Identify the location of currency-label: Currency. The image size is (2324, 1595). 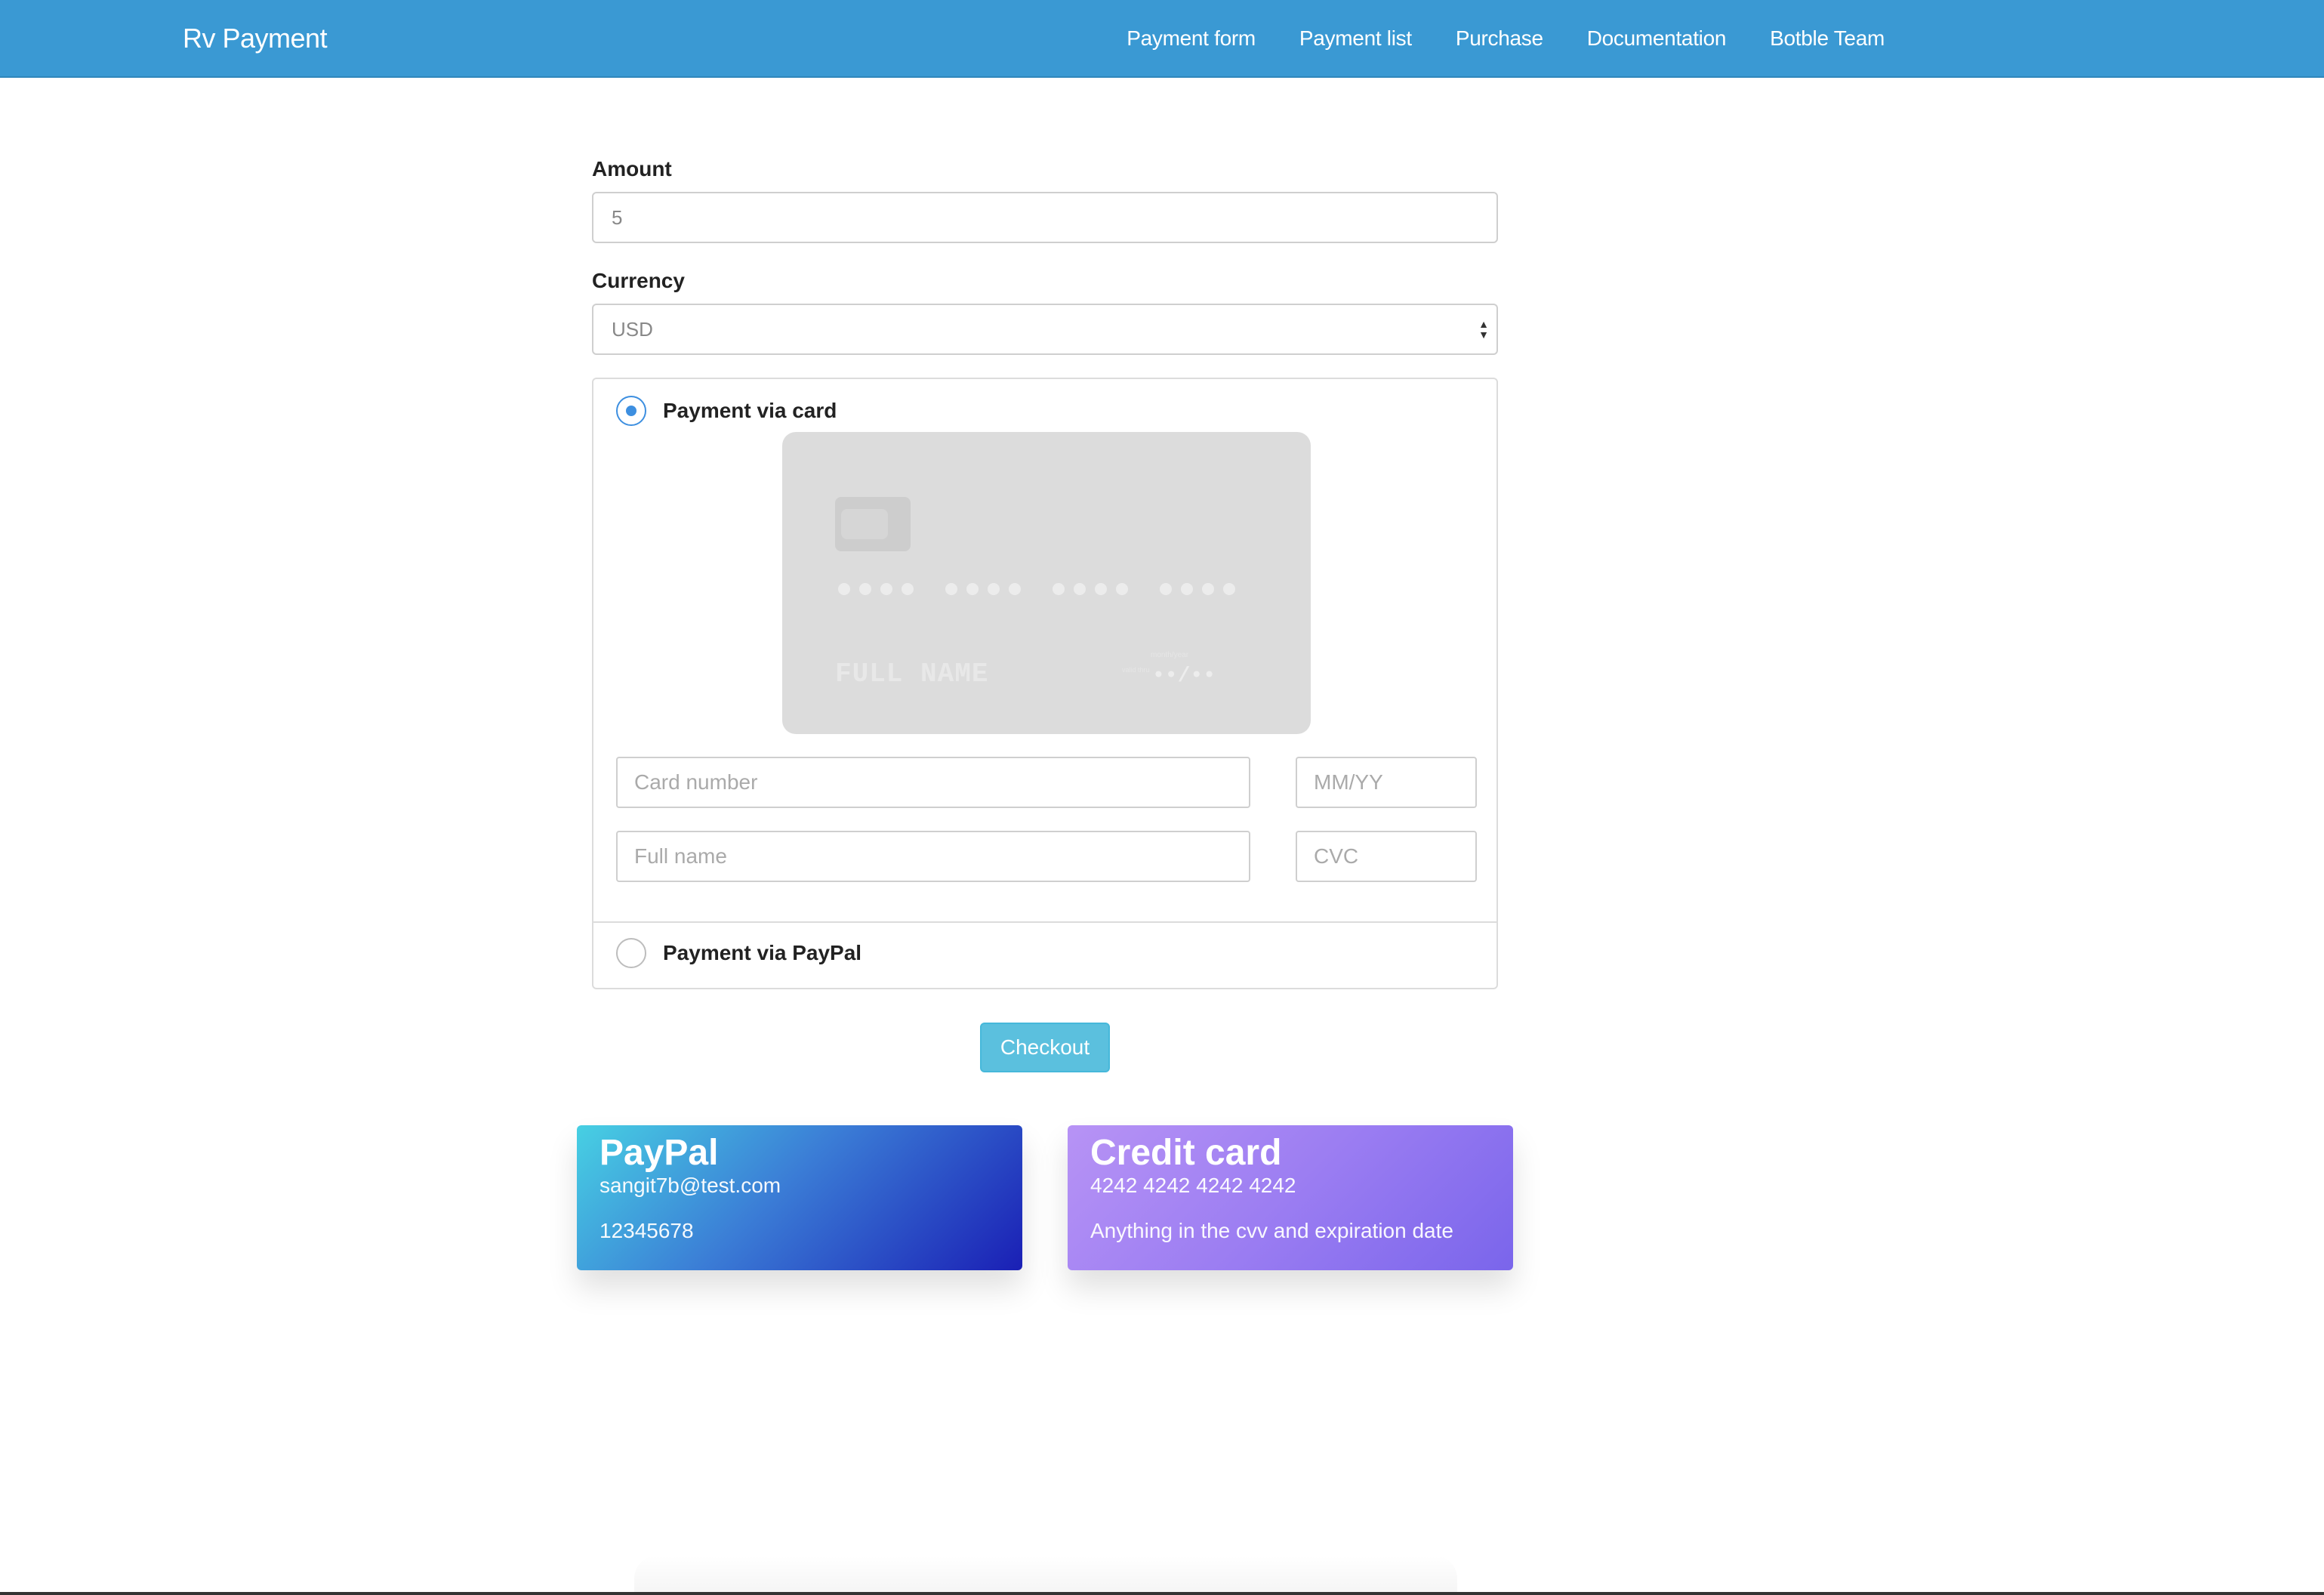
(638, 280).